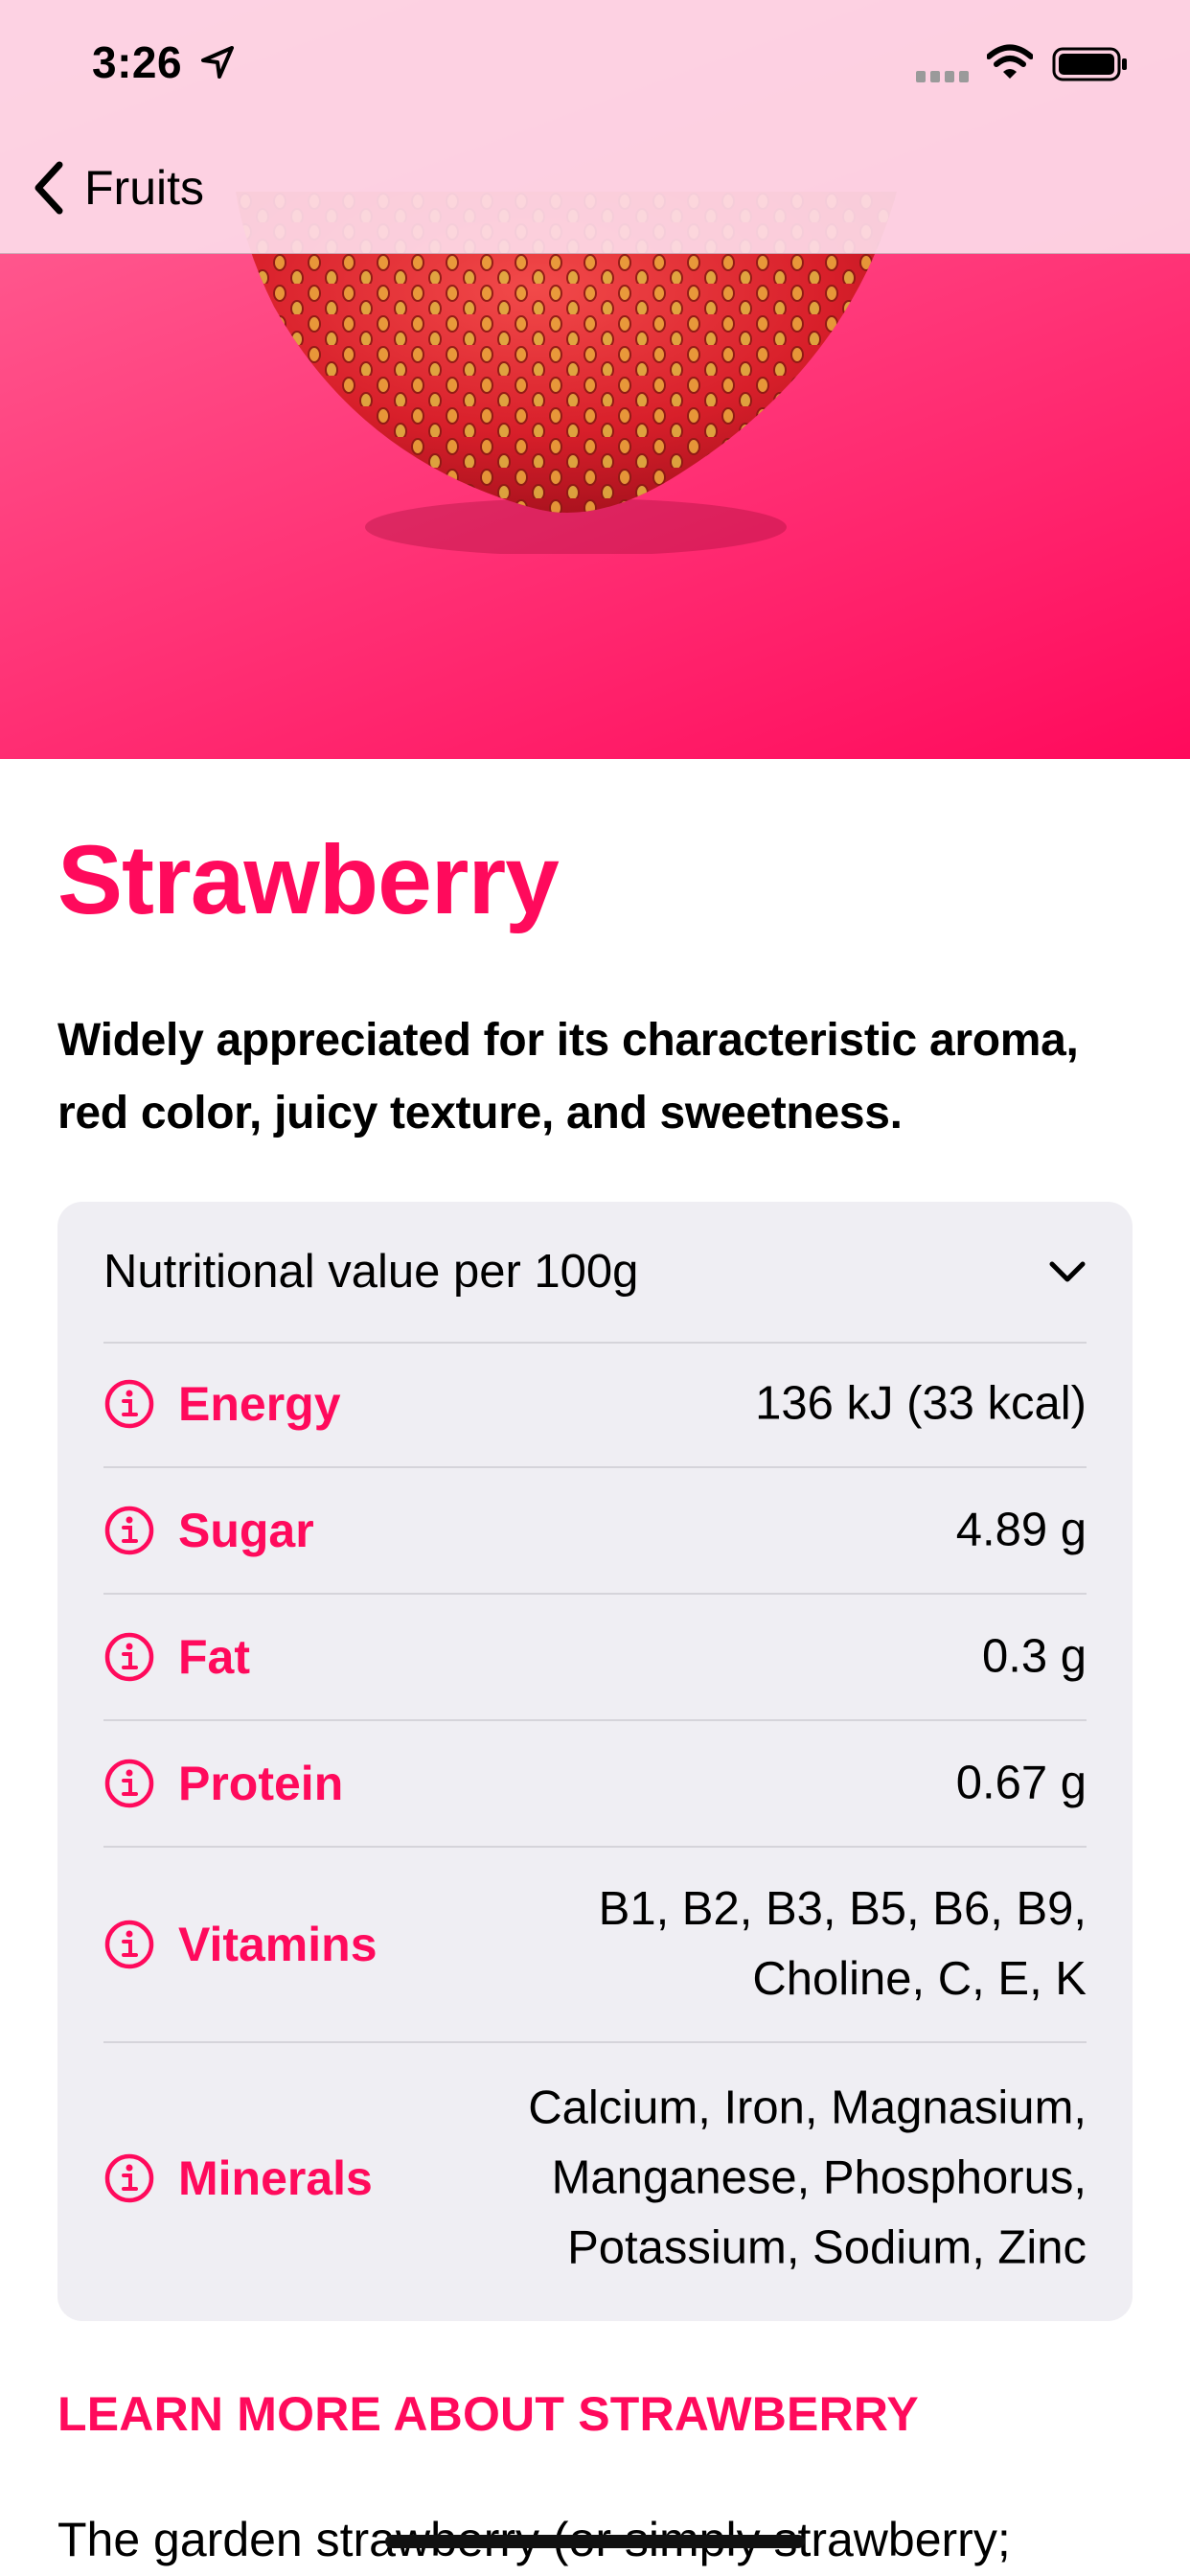 This screenshot has width=1190, height=2576. I want to click on chevron-down-icon, so click(1068, 1272).